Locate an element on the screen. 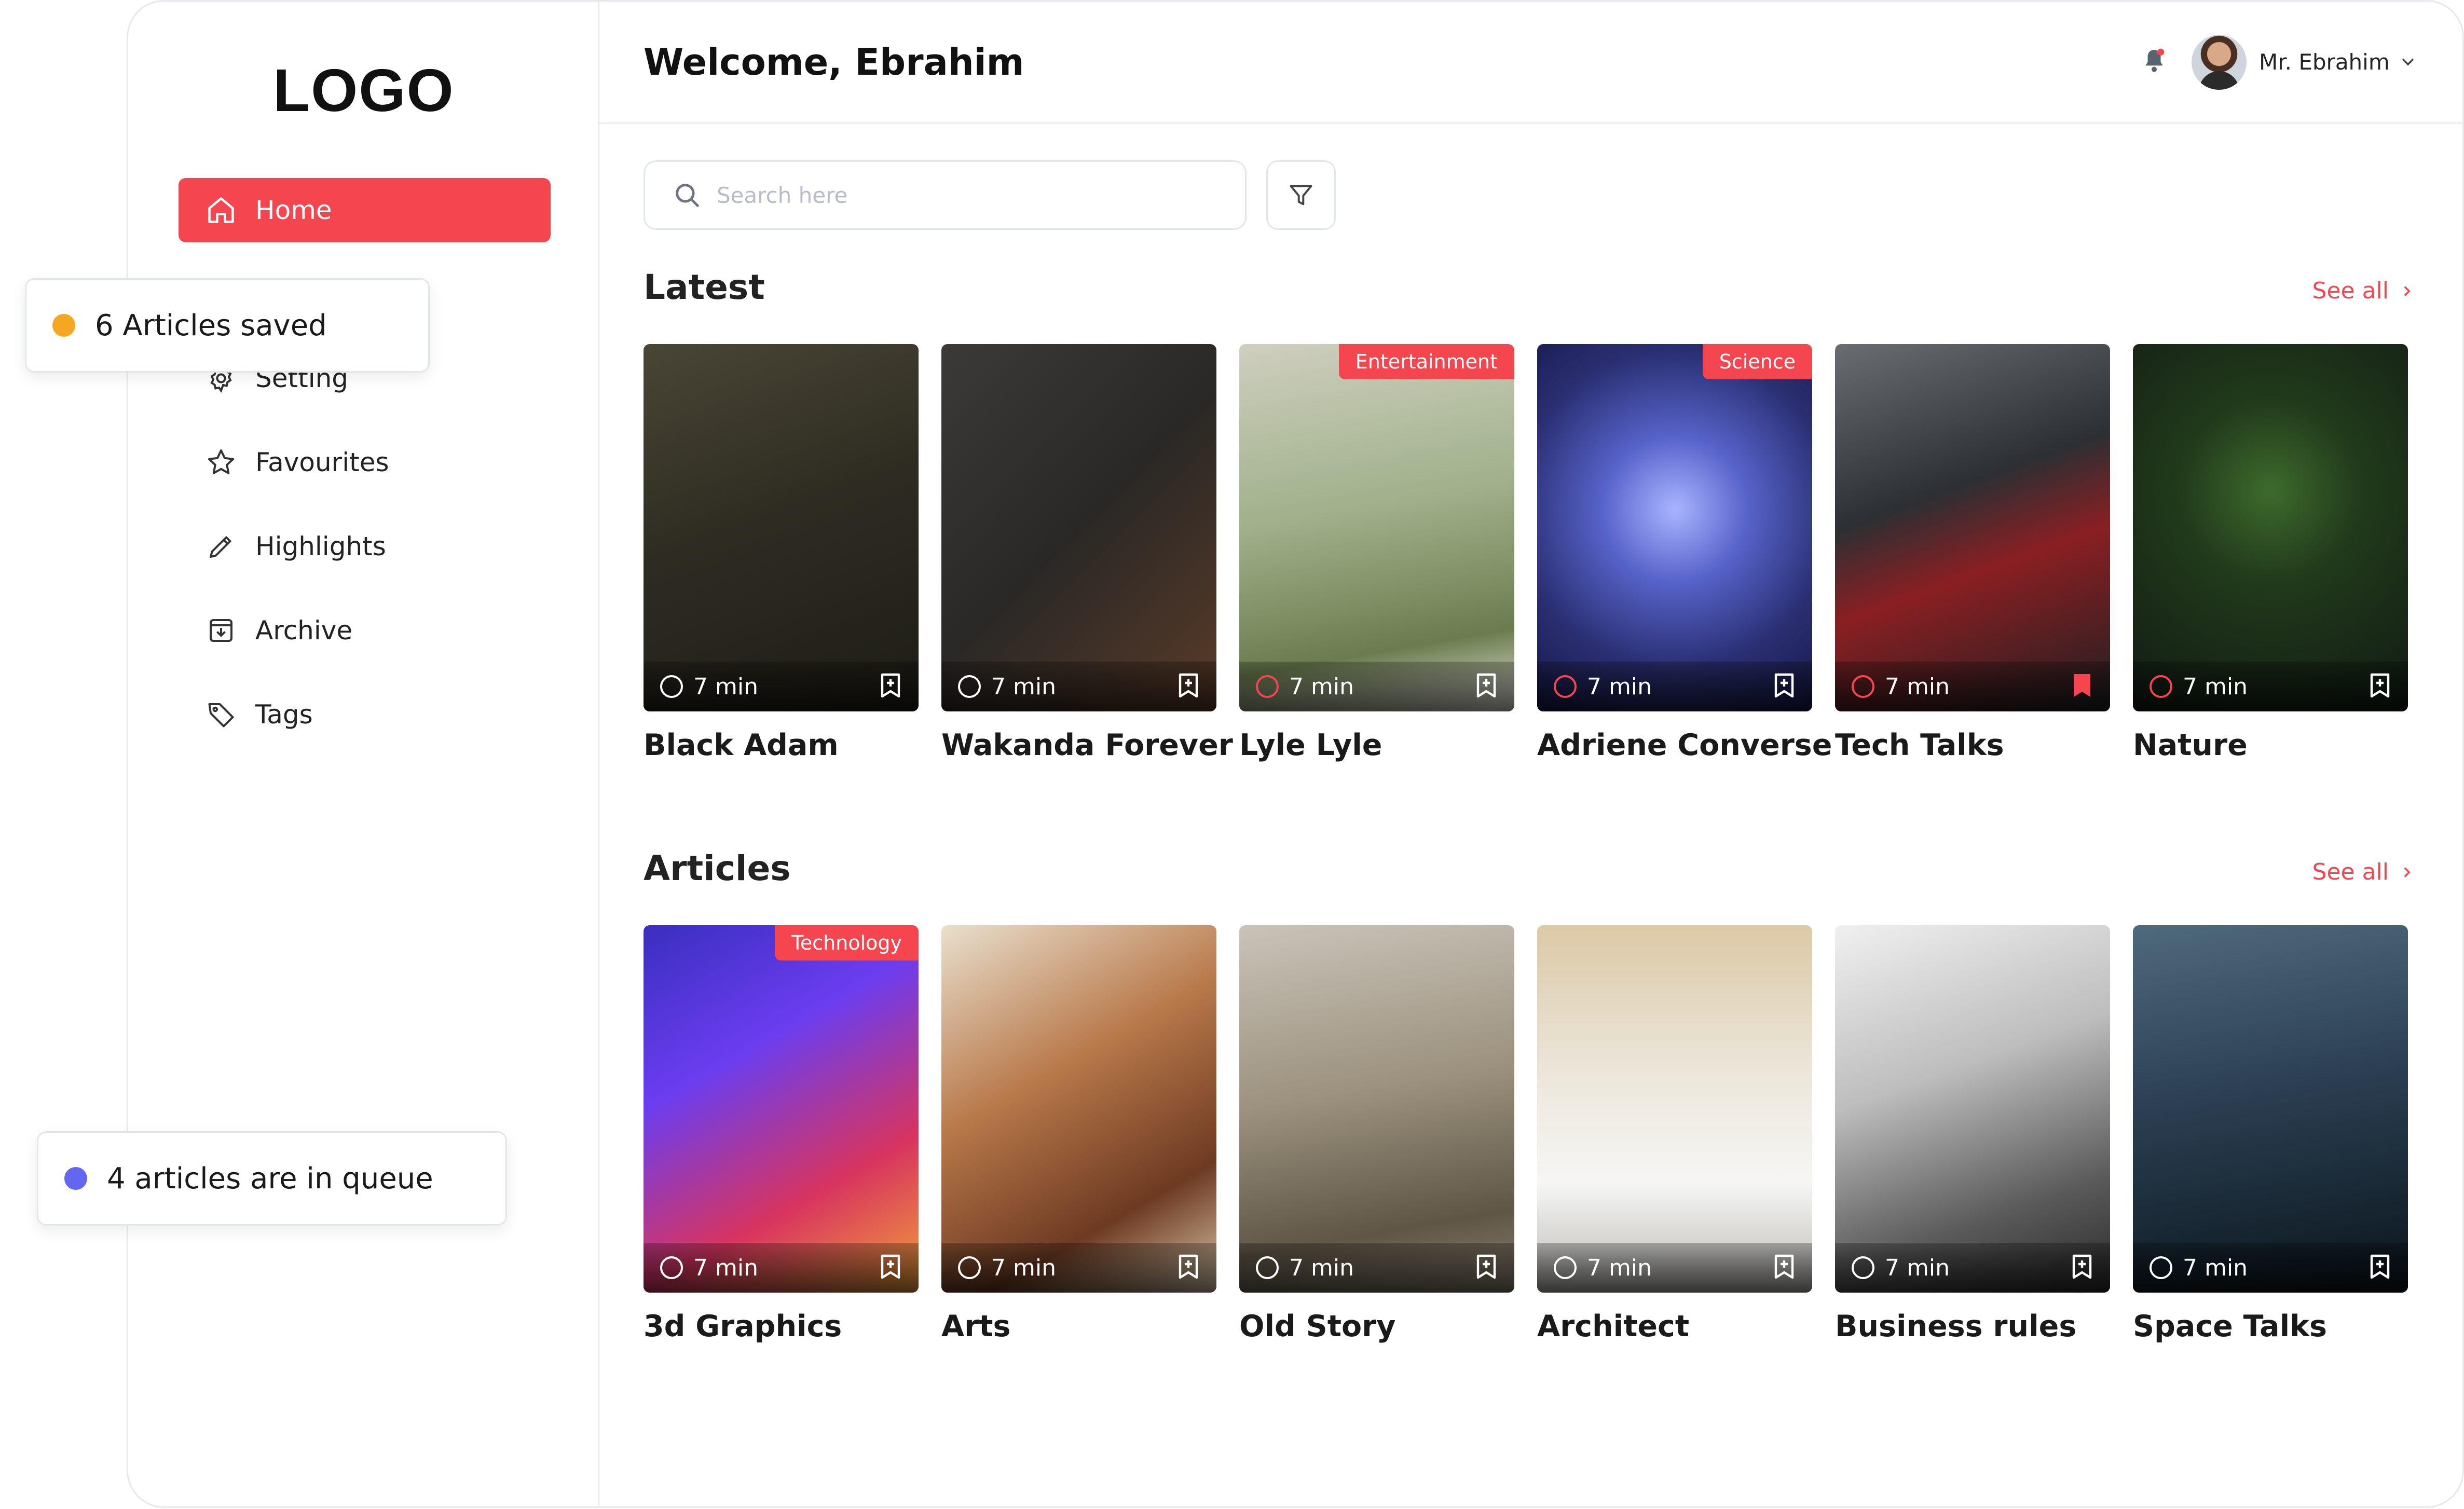 The width and height of the screenshot is (2464, 1509). card-title: Business rules is located at coordinates (1972, 1326).